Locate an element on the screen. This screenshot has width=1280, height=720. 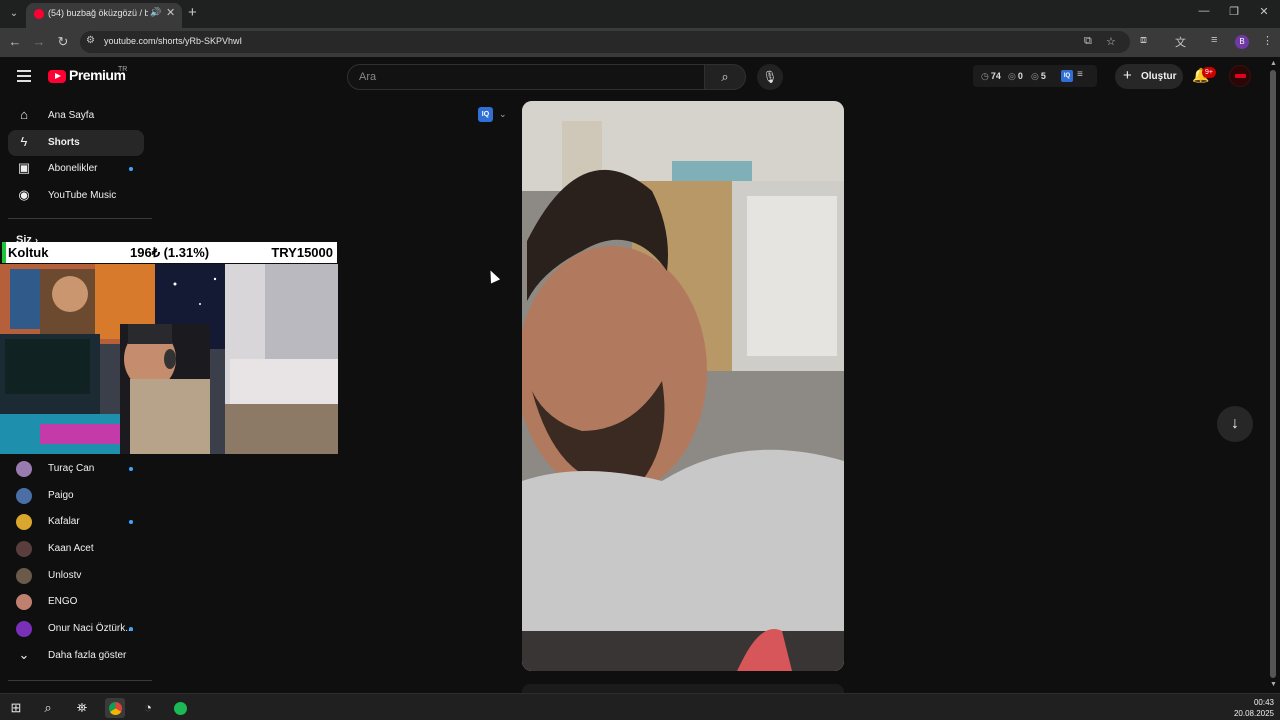
sidebar-item-shorts: ϟ Shorts is located at coordinates (76, 143).